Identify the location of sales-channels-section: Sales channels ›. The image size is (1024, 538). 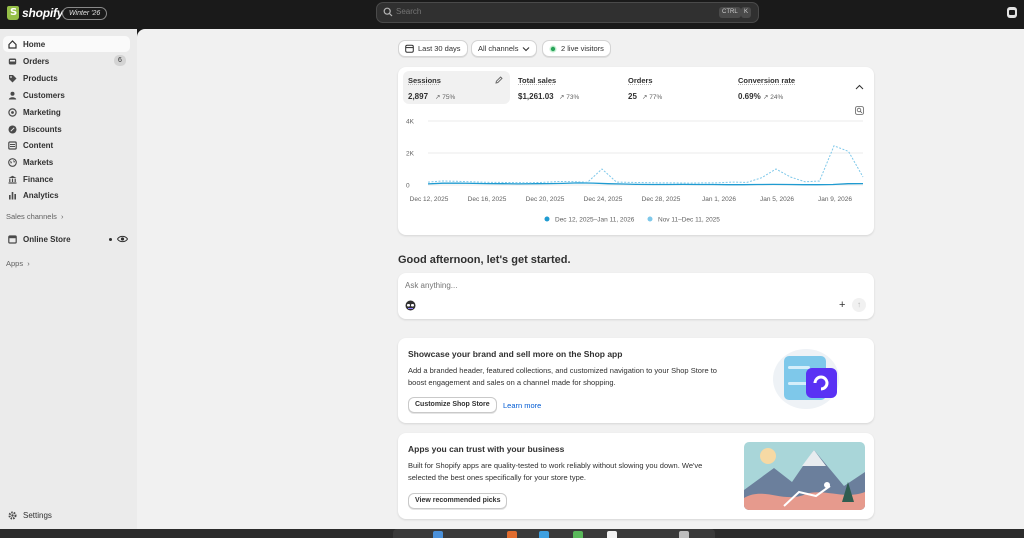
(35, 216).